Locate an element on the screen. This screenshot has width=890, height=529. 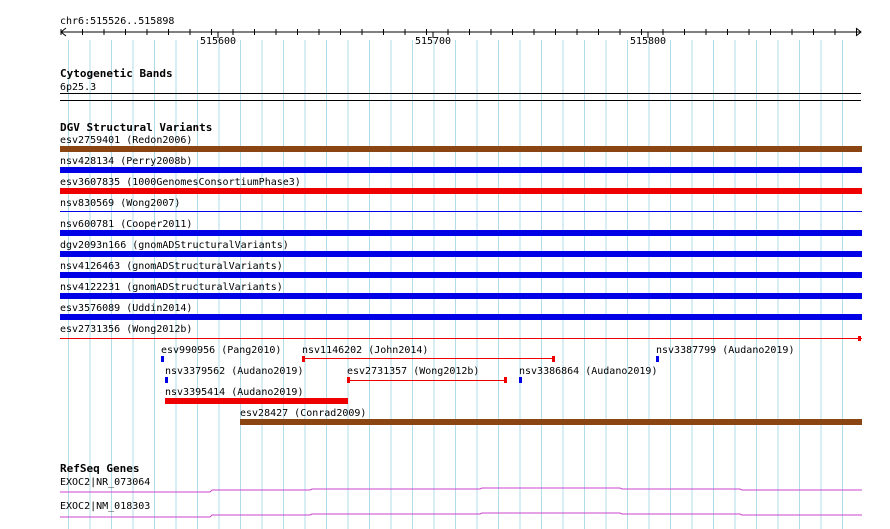
ruler-tick-label: 515700 is located at coordinates (433, 41).